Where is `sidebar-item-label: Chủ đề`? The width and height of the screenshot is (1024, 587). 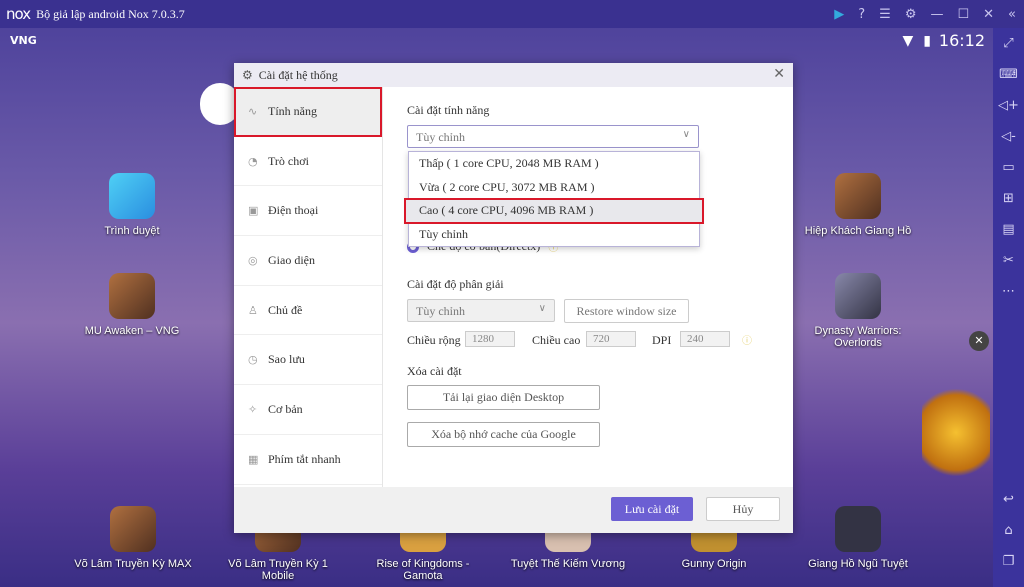
sidebar-item-label: Chủ đề is located at coordinates (285, 309).